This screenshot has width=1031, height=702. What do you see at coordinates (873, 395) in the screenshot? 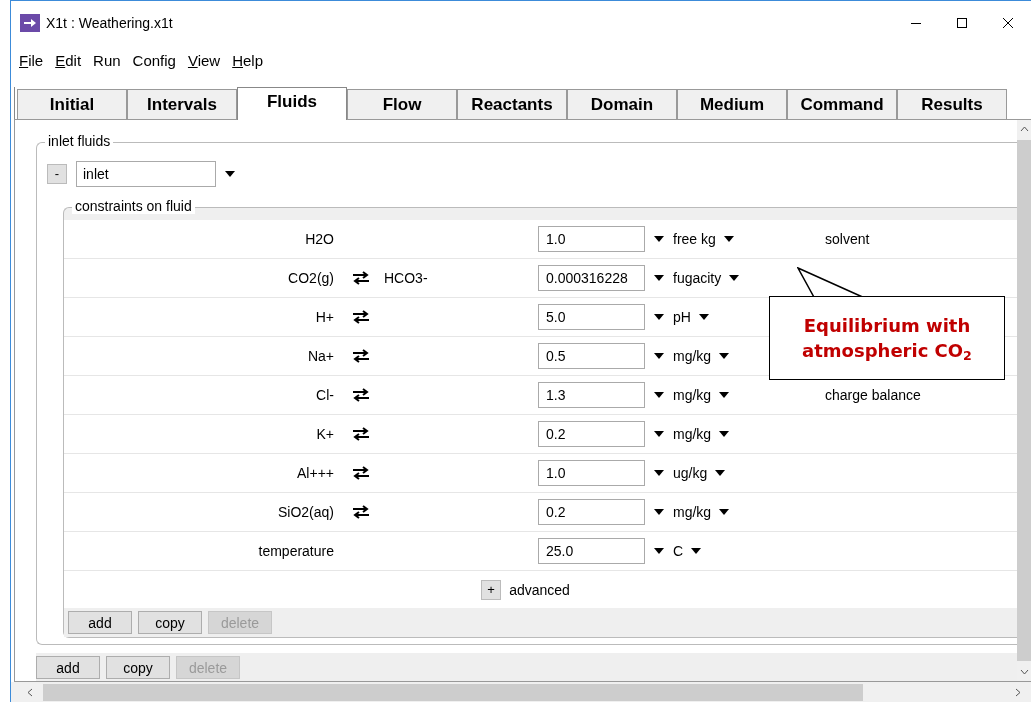
I see `constraint-note: charge balance` at bounding box center [873, 395].